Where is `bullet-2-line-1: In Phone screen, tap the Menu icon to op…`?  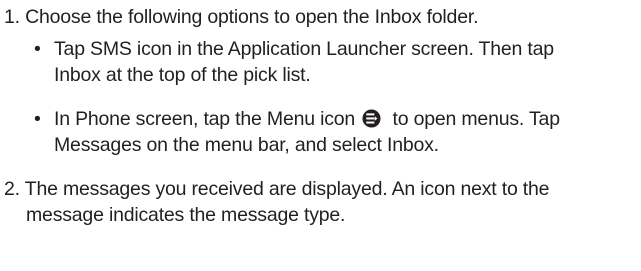
bullet-2-line-1: In Phone screen, tap the Menu icon to op… is located at coordinates (344, 119).